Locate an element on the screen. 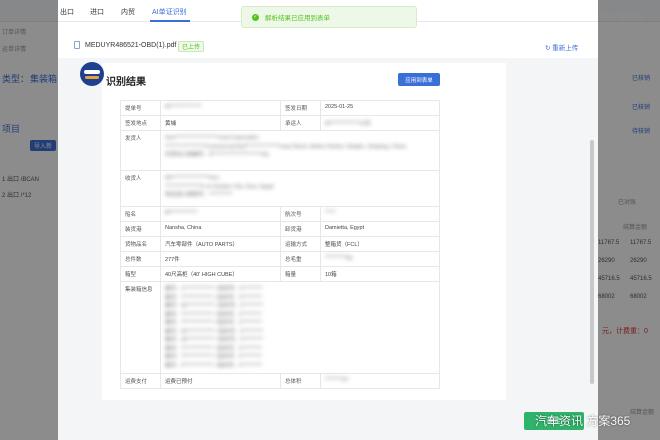  table-row: 总件数 277件 总毛重 **********kg is located at coordinates (280, 259).